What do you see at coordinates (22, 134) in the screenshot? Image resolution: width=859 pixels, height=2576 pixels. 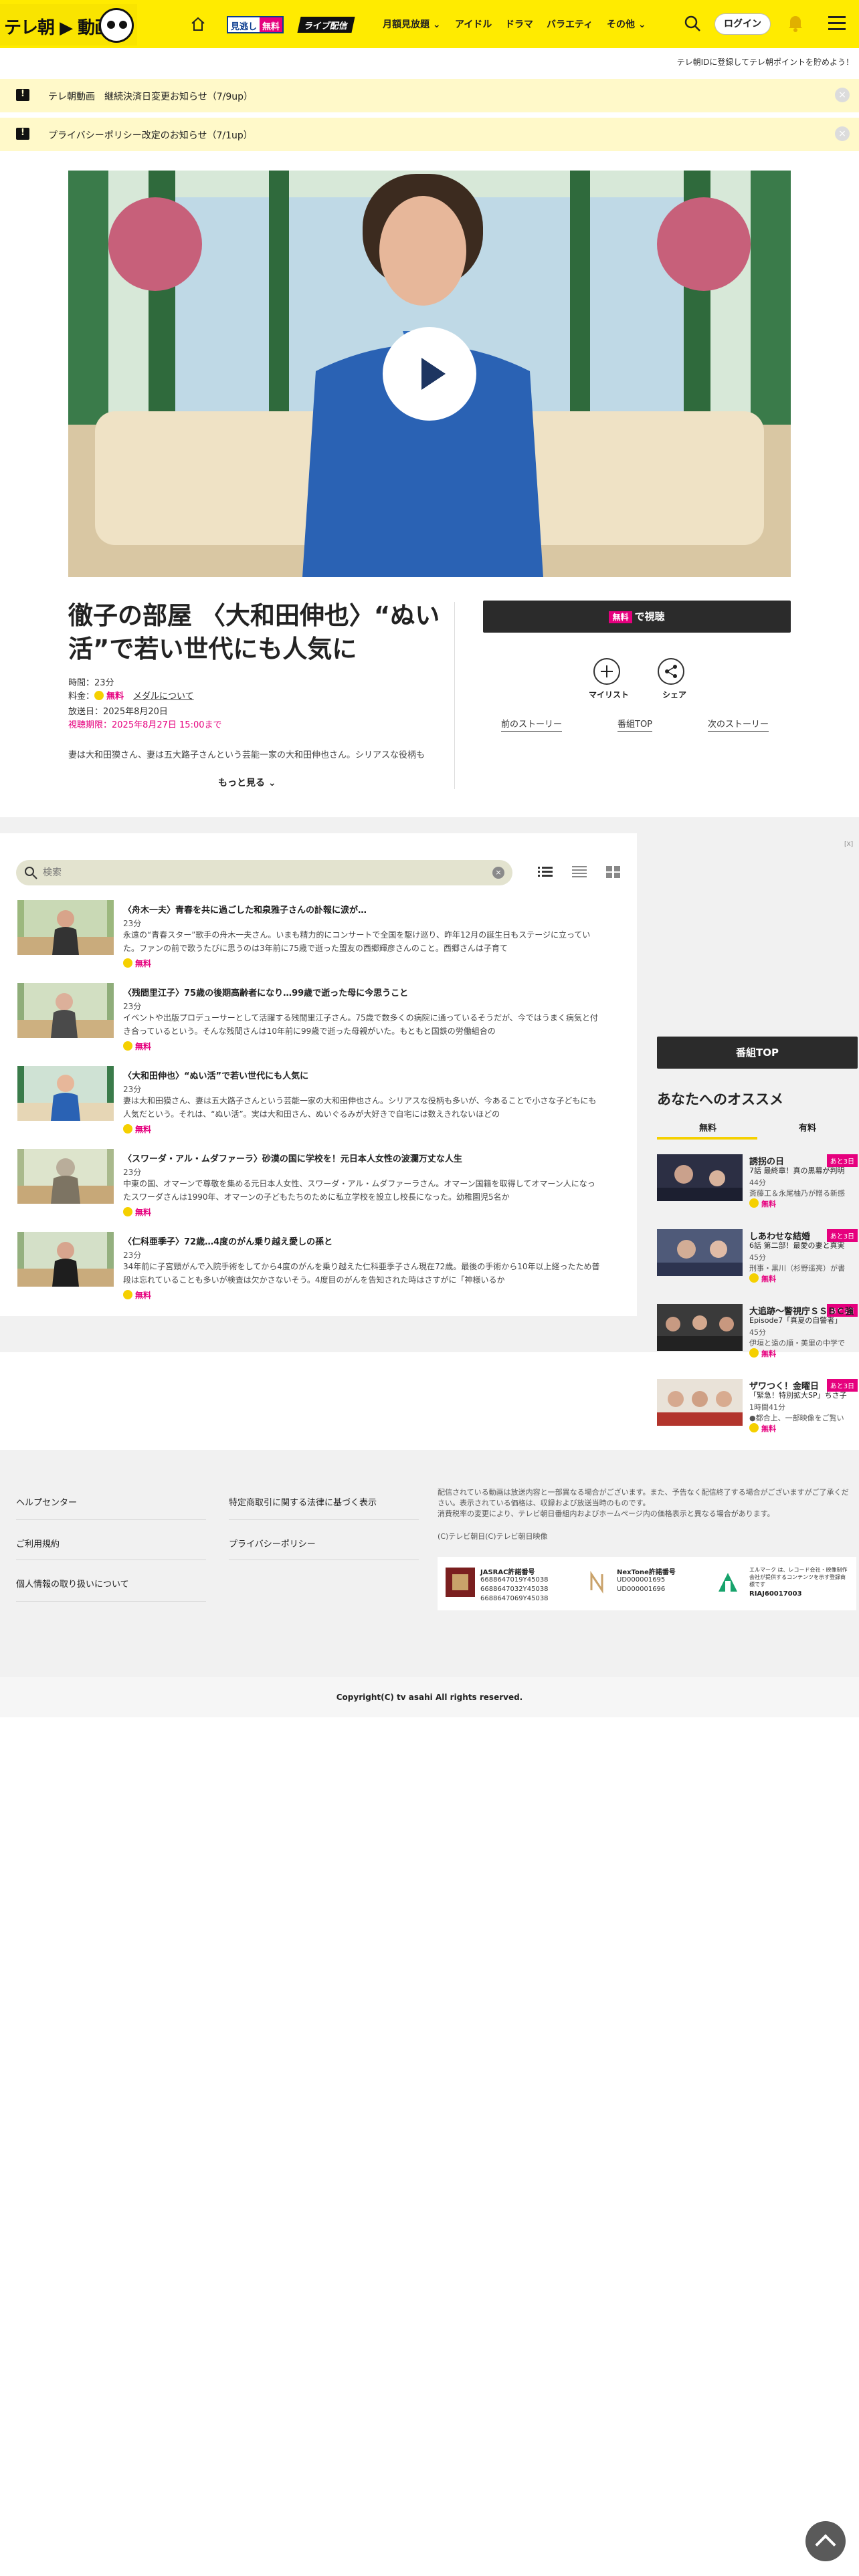 I see `notice-icon` at bounding box center [22, 134].